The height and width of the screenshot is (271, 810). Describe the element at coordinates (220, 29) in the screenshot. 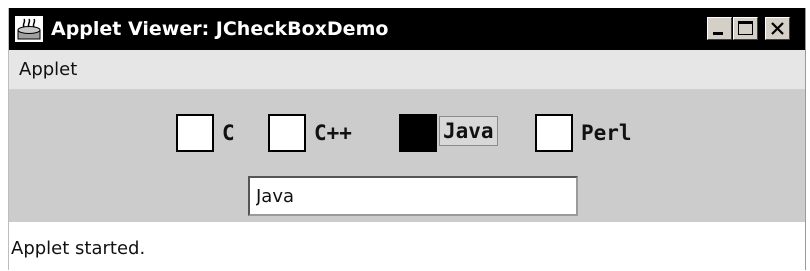

I see `window-title: Applet Viewer: JCheckBoxDemo` at that location.